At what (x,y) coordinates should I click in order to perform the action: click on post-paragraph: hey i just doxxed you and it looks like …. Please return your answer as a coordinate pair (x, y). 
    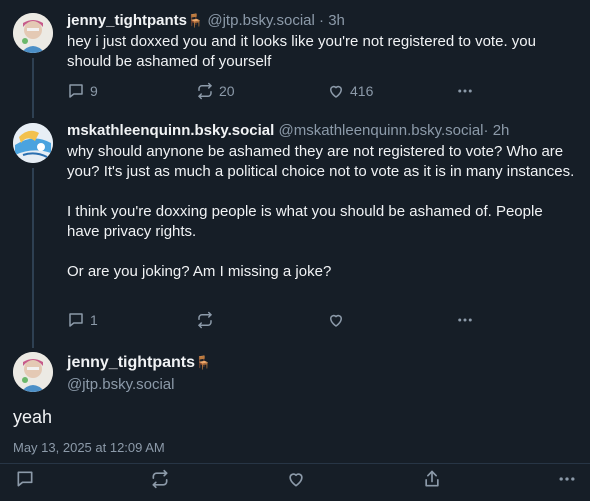
    Looking at the image, I should click on (301, 51).